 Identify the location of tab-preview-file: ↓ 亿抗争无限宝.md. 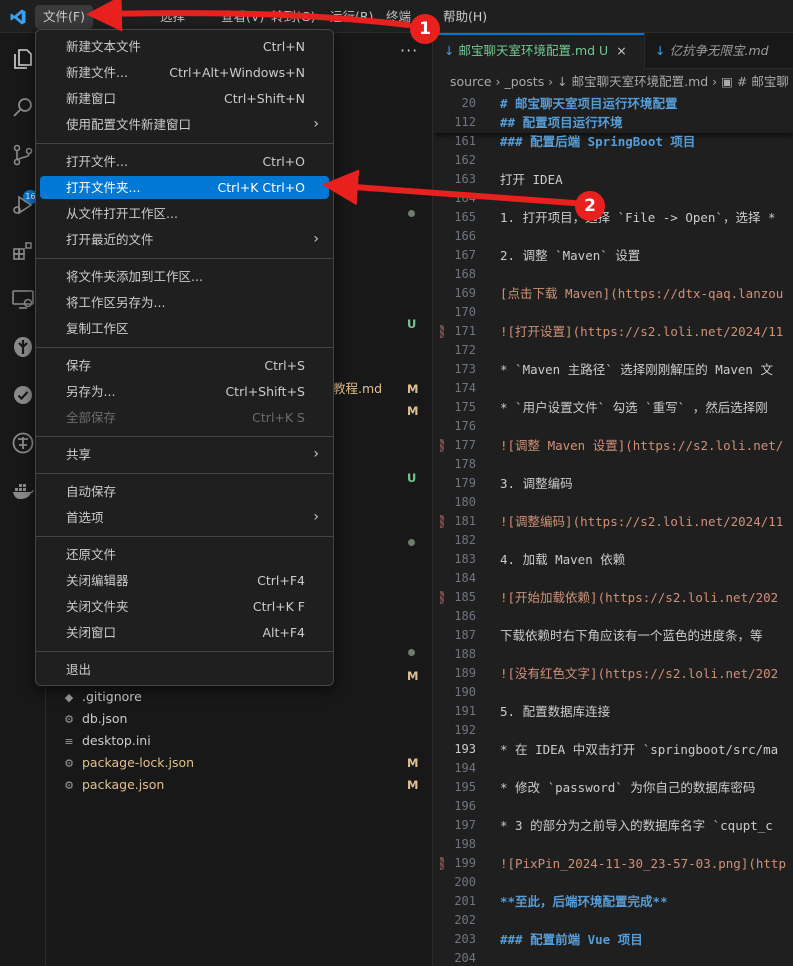
(718, 51).